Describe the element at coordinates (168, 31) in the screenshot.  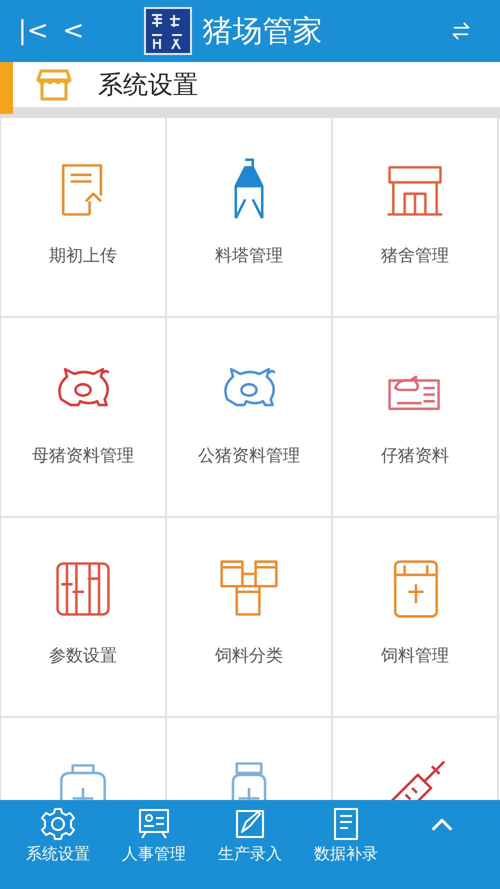
I see `logo-icon` at that location.